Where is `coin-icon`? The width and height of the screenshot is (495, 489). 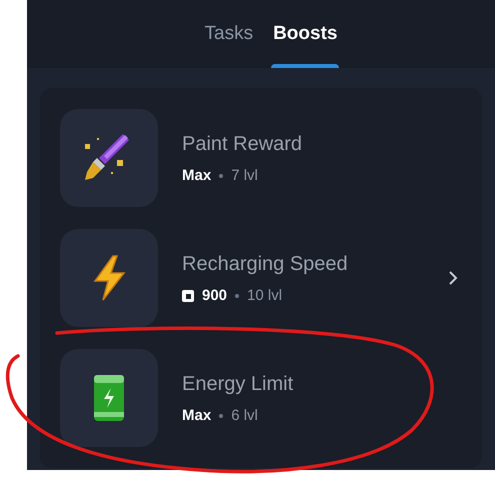
coin-icon is located at coordinates (188, 296).